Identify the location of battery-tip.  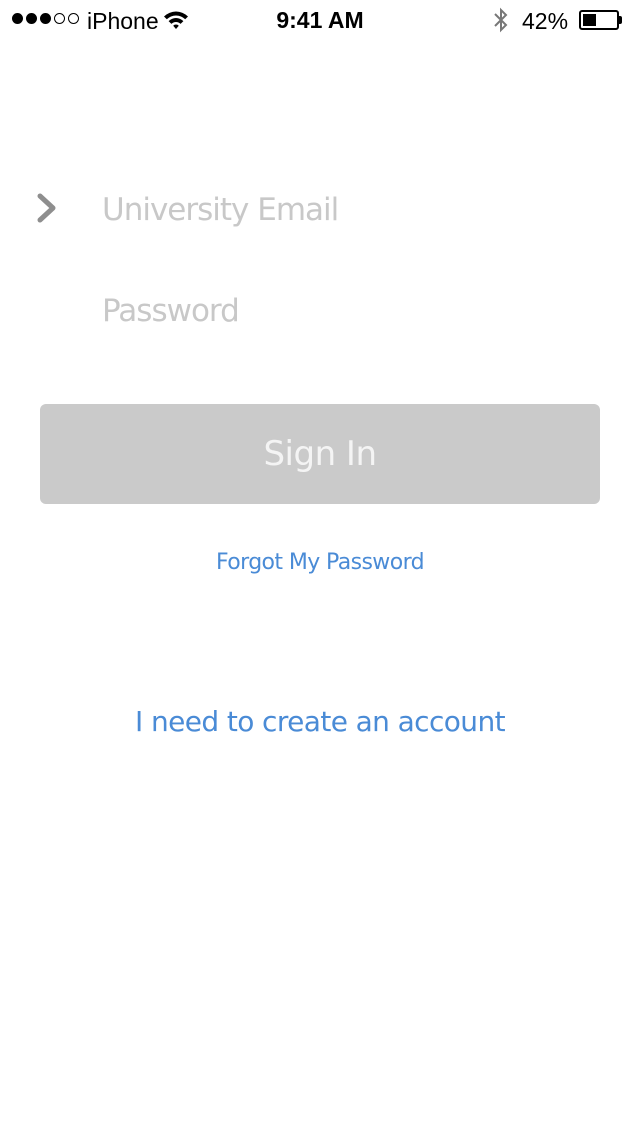
(620, 20).